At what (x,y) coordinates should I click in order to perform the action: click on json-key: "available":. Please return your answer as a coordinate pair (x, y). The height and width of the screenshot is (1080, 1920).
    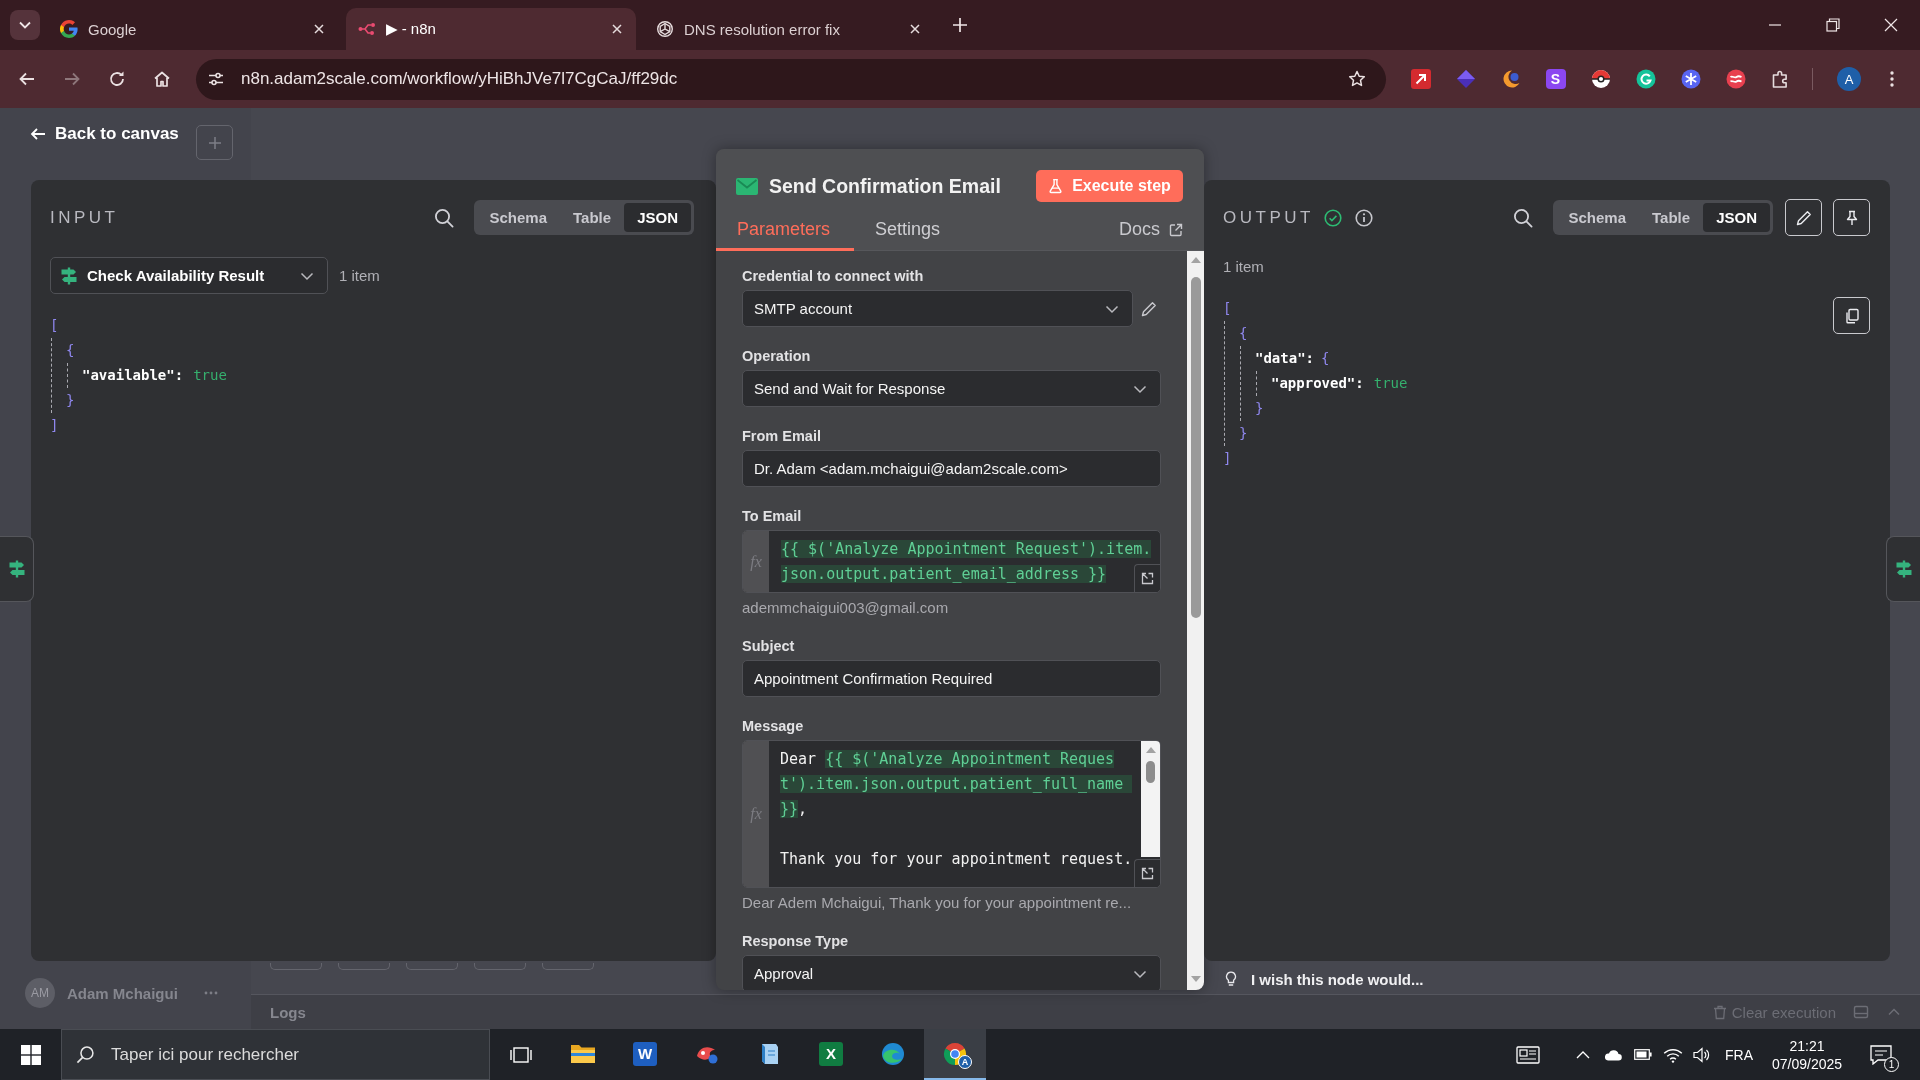
    Looking at the image, I should click on (133, 375).